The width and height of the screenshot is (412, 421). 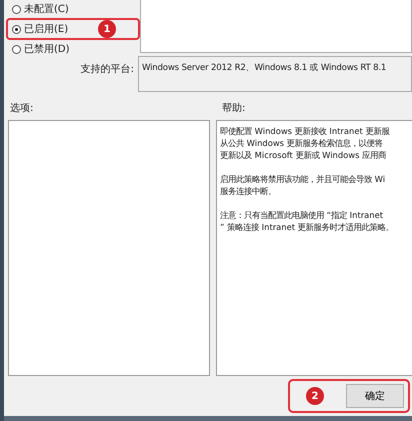 I want to click on help-text: 从公共 Windows 更新服务检索信息，以便将, so click(x=302, y=143).